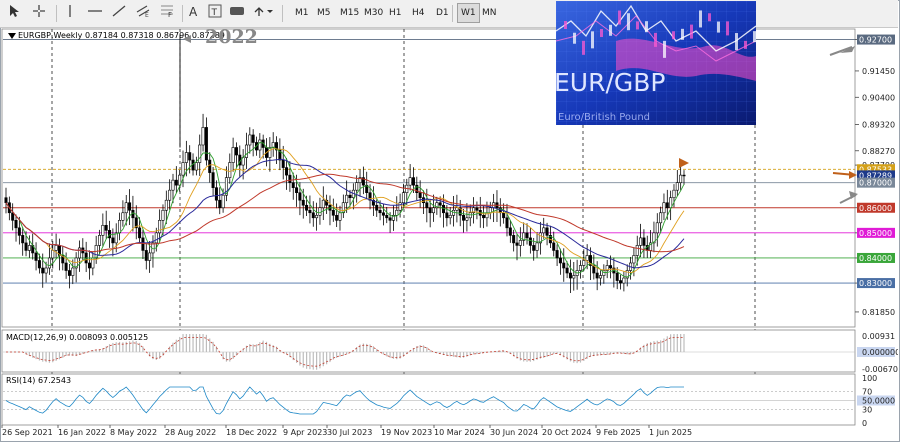  I want to click on timeframe-m5: M5, so click(324, 13).